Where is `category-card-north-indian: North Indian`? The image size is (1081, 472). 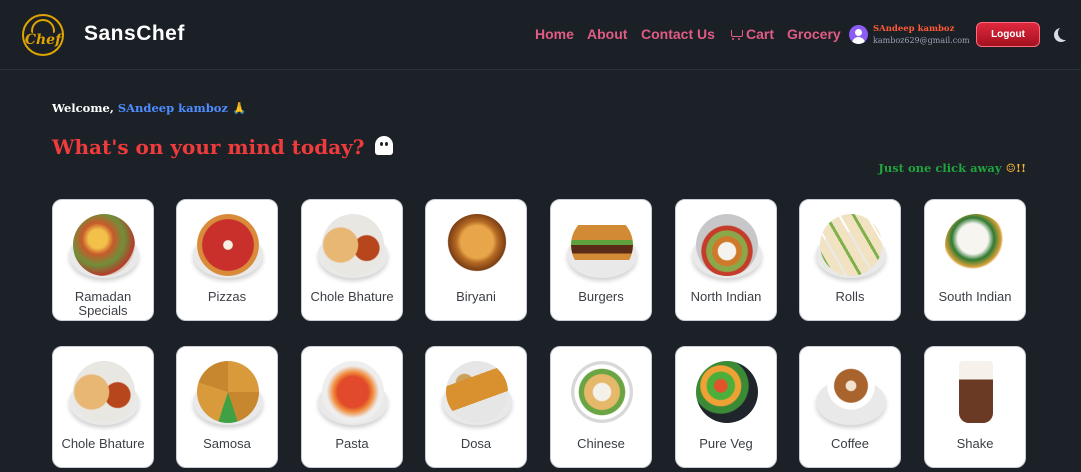
category-card-north-indian: North Indian is located at coordinates (726, 260).